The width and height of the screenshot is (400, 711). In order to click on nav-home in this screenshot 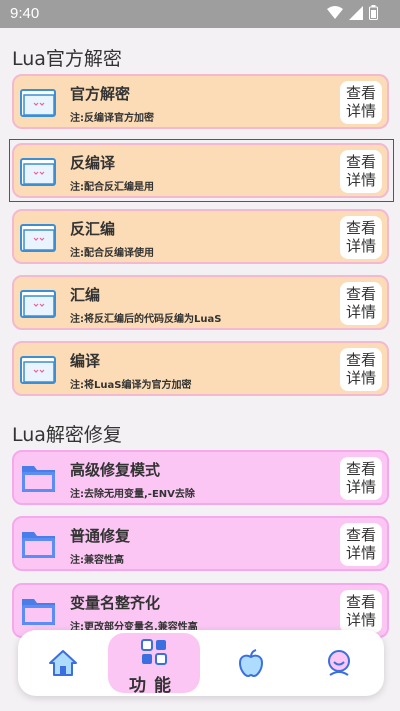, I will do `click(63, 663)`.